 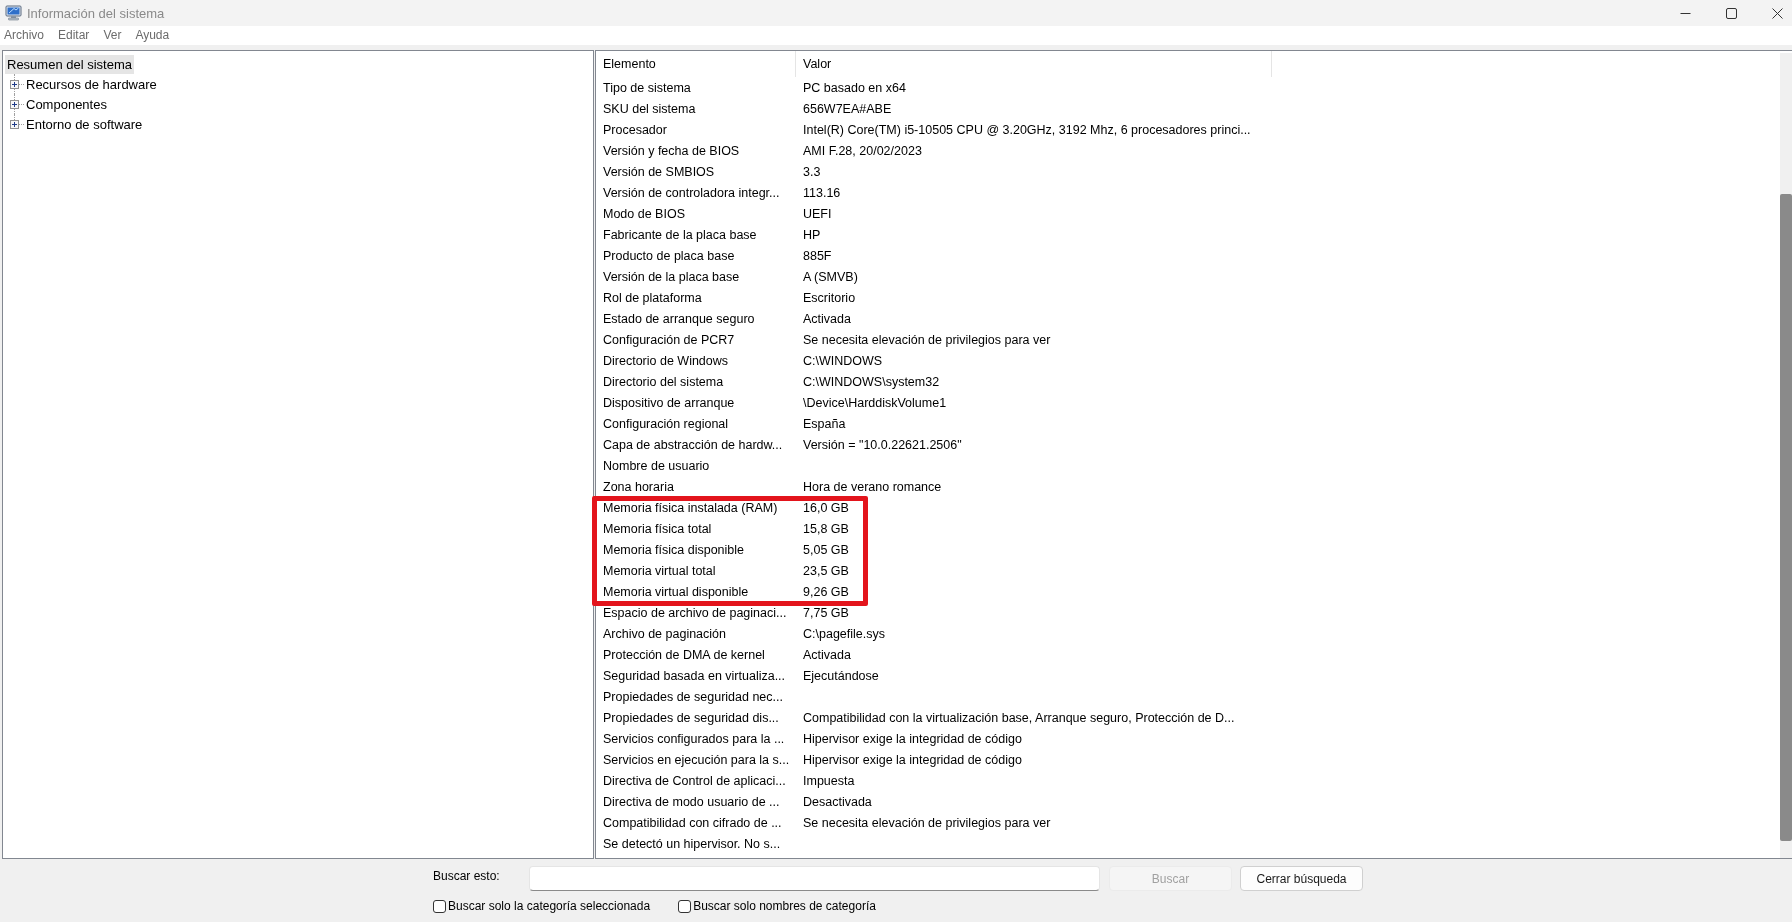 I want to click on property-value: 5,05 GB, so click(x=825, y=549).